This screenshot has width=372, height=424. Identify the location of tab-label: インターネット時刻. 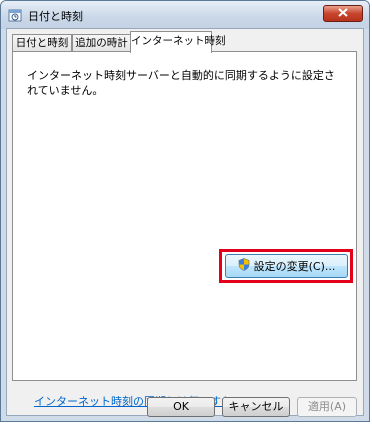
(178, 41).